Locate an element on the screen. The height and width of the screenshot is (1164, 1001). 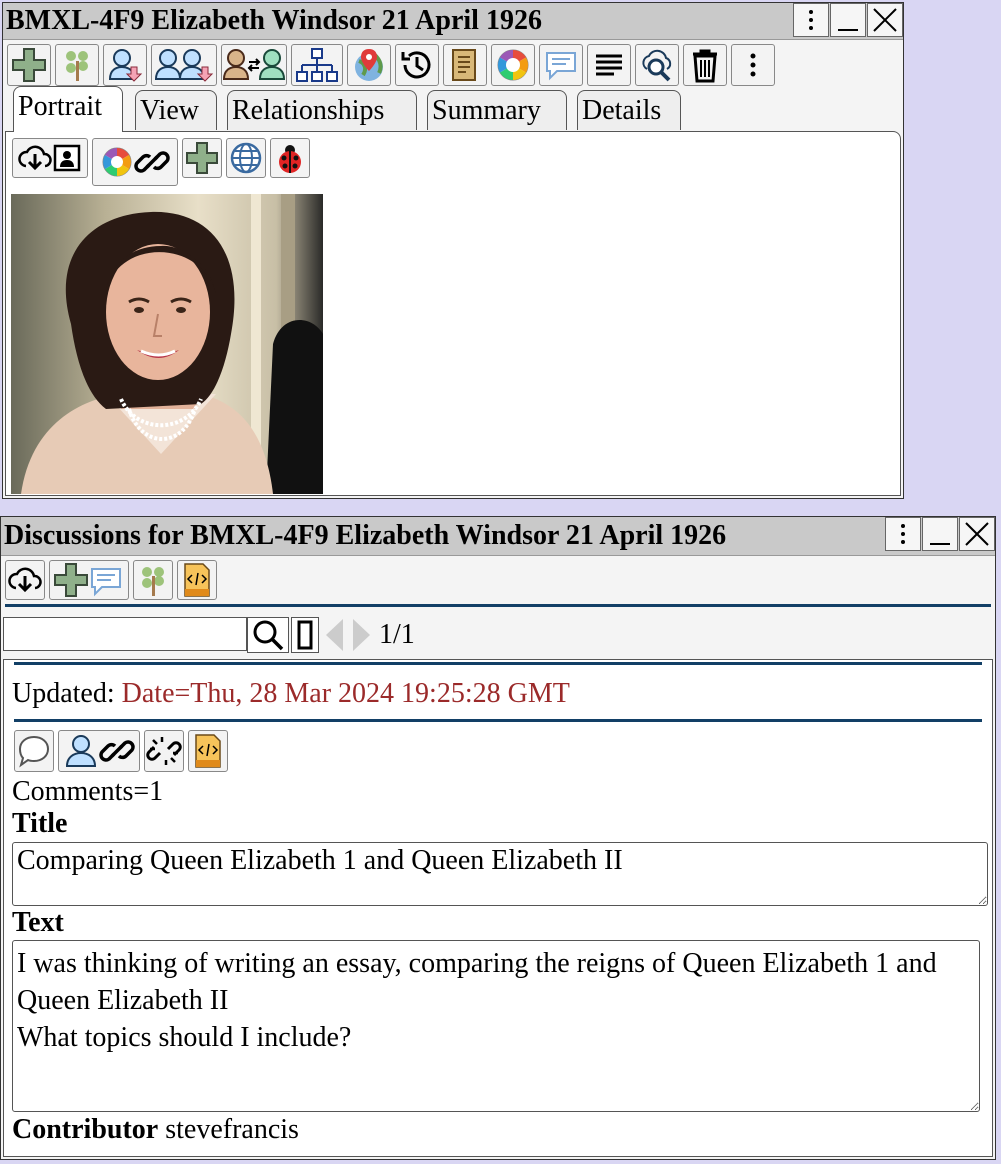
next-page-button is located at coordinates (361, 635).